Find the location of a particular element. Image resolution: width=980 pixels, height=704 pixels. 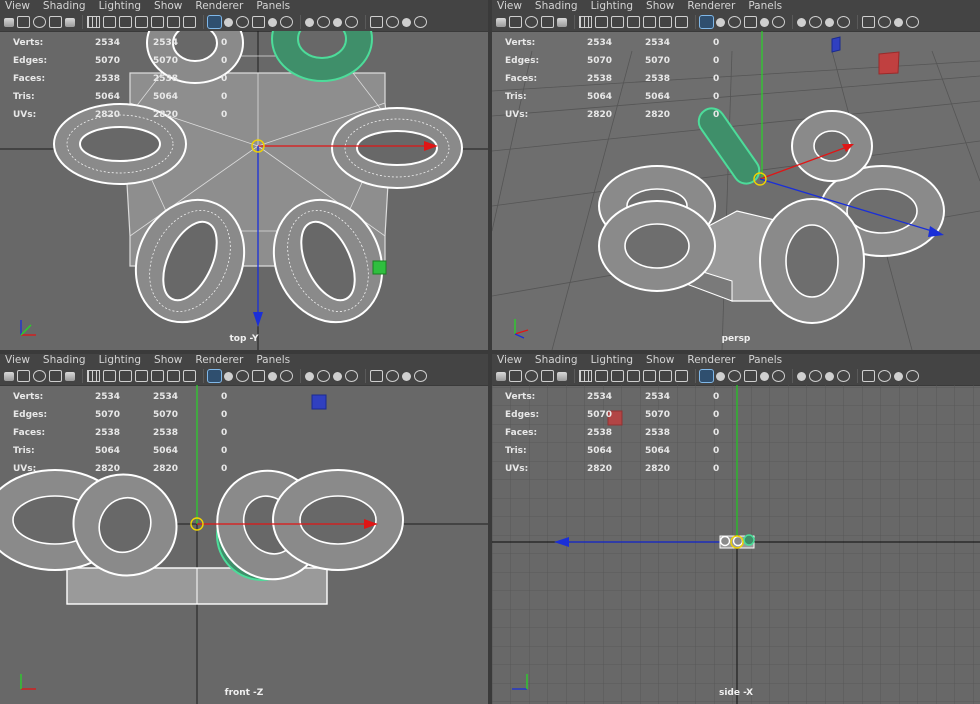

anti-alias-icon is located at coordinates (337, 22).